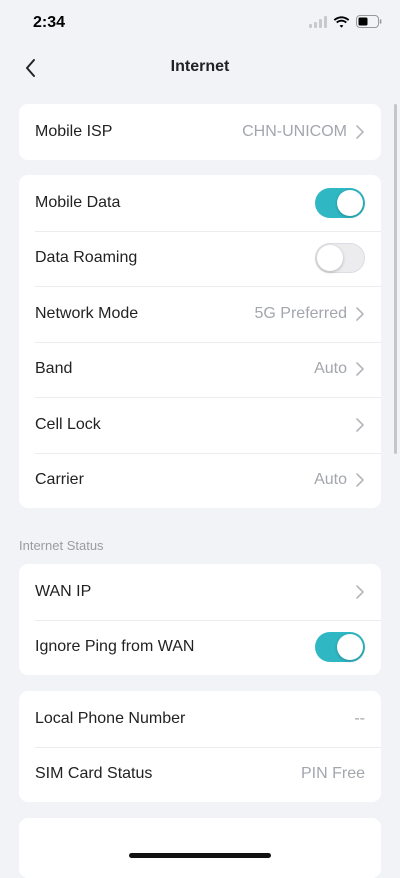 This screenshot has height=878, width=400. What do you see at coordinates (68, 424) in the screenshot?
I see `cell-lock-label: Cell Lock` at bounding box center [68, 424].